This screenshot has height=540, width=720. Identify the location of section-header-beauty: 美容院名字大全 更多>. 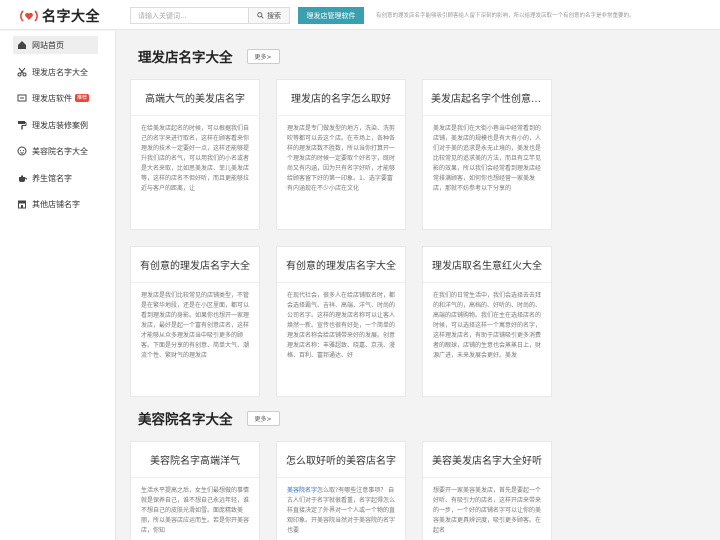
(209, 418).